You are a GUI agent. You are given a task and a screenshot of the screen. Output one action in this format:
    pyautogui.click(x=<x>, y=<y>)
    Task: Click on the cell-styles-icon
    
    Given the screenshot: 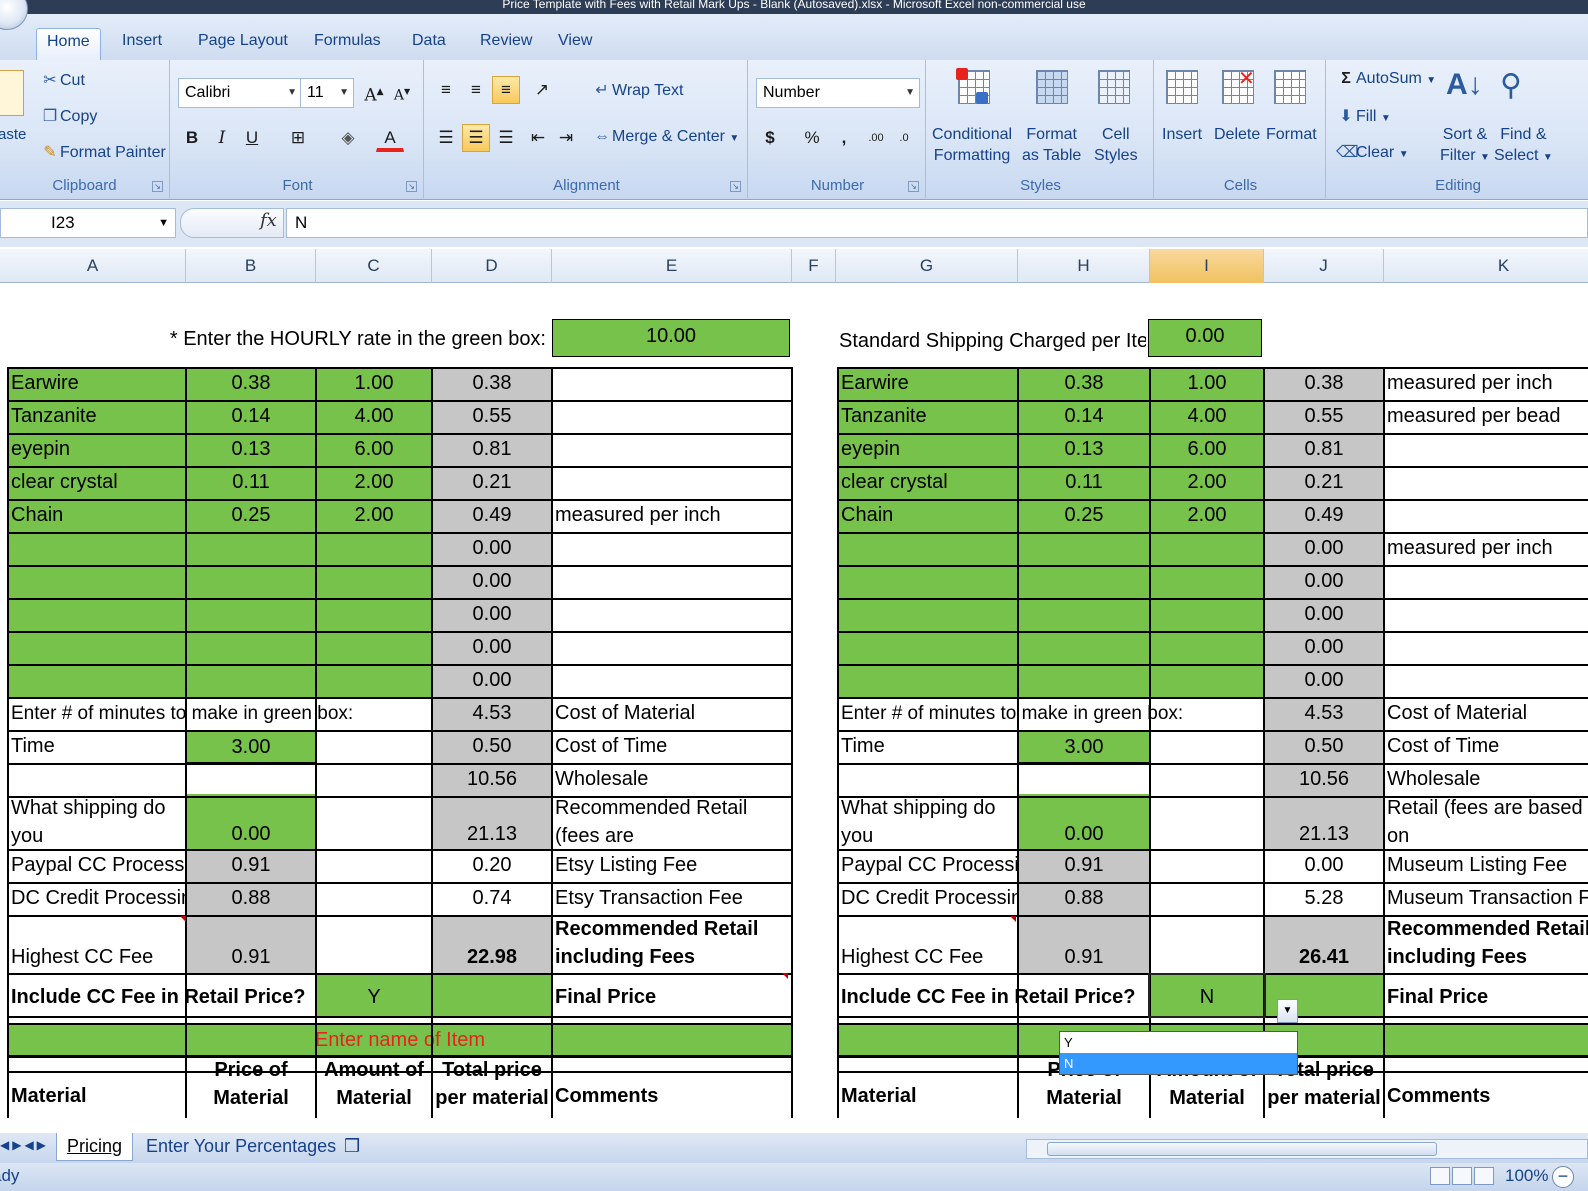 What is the action you would take?
    pyautogui.click(x=1114, y=88)
    